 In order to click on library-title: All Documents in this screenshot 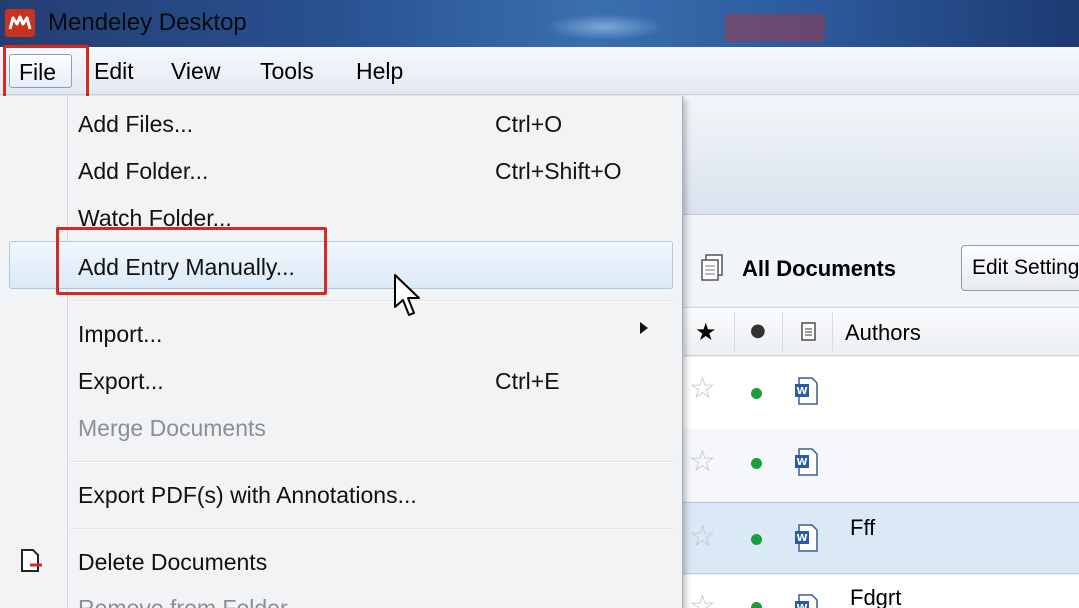, I will do `click(819, 268)`.